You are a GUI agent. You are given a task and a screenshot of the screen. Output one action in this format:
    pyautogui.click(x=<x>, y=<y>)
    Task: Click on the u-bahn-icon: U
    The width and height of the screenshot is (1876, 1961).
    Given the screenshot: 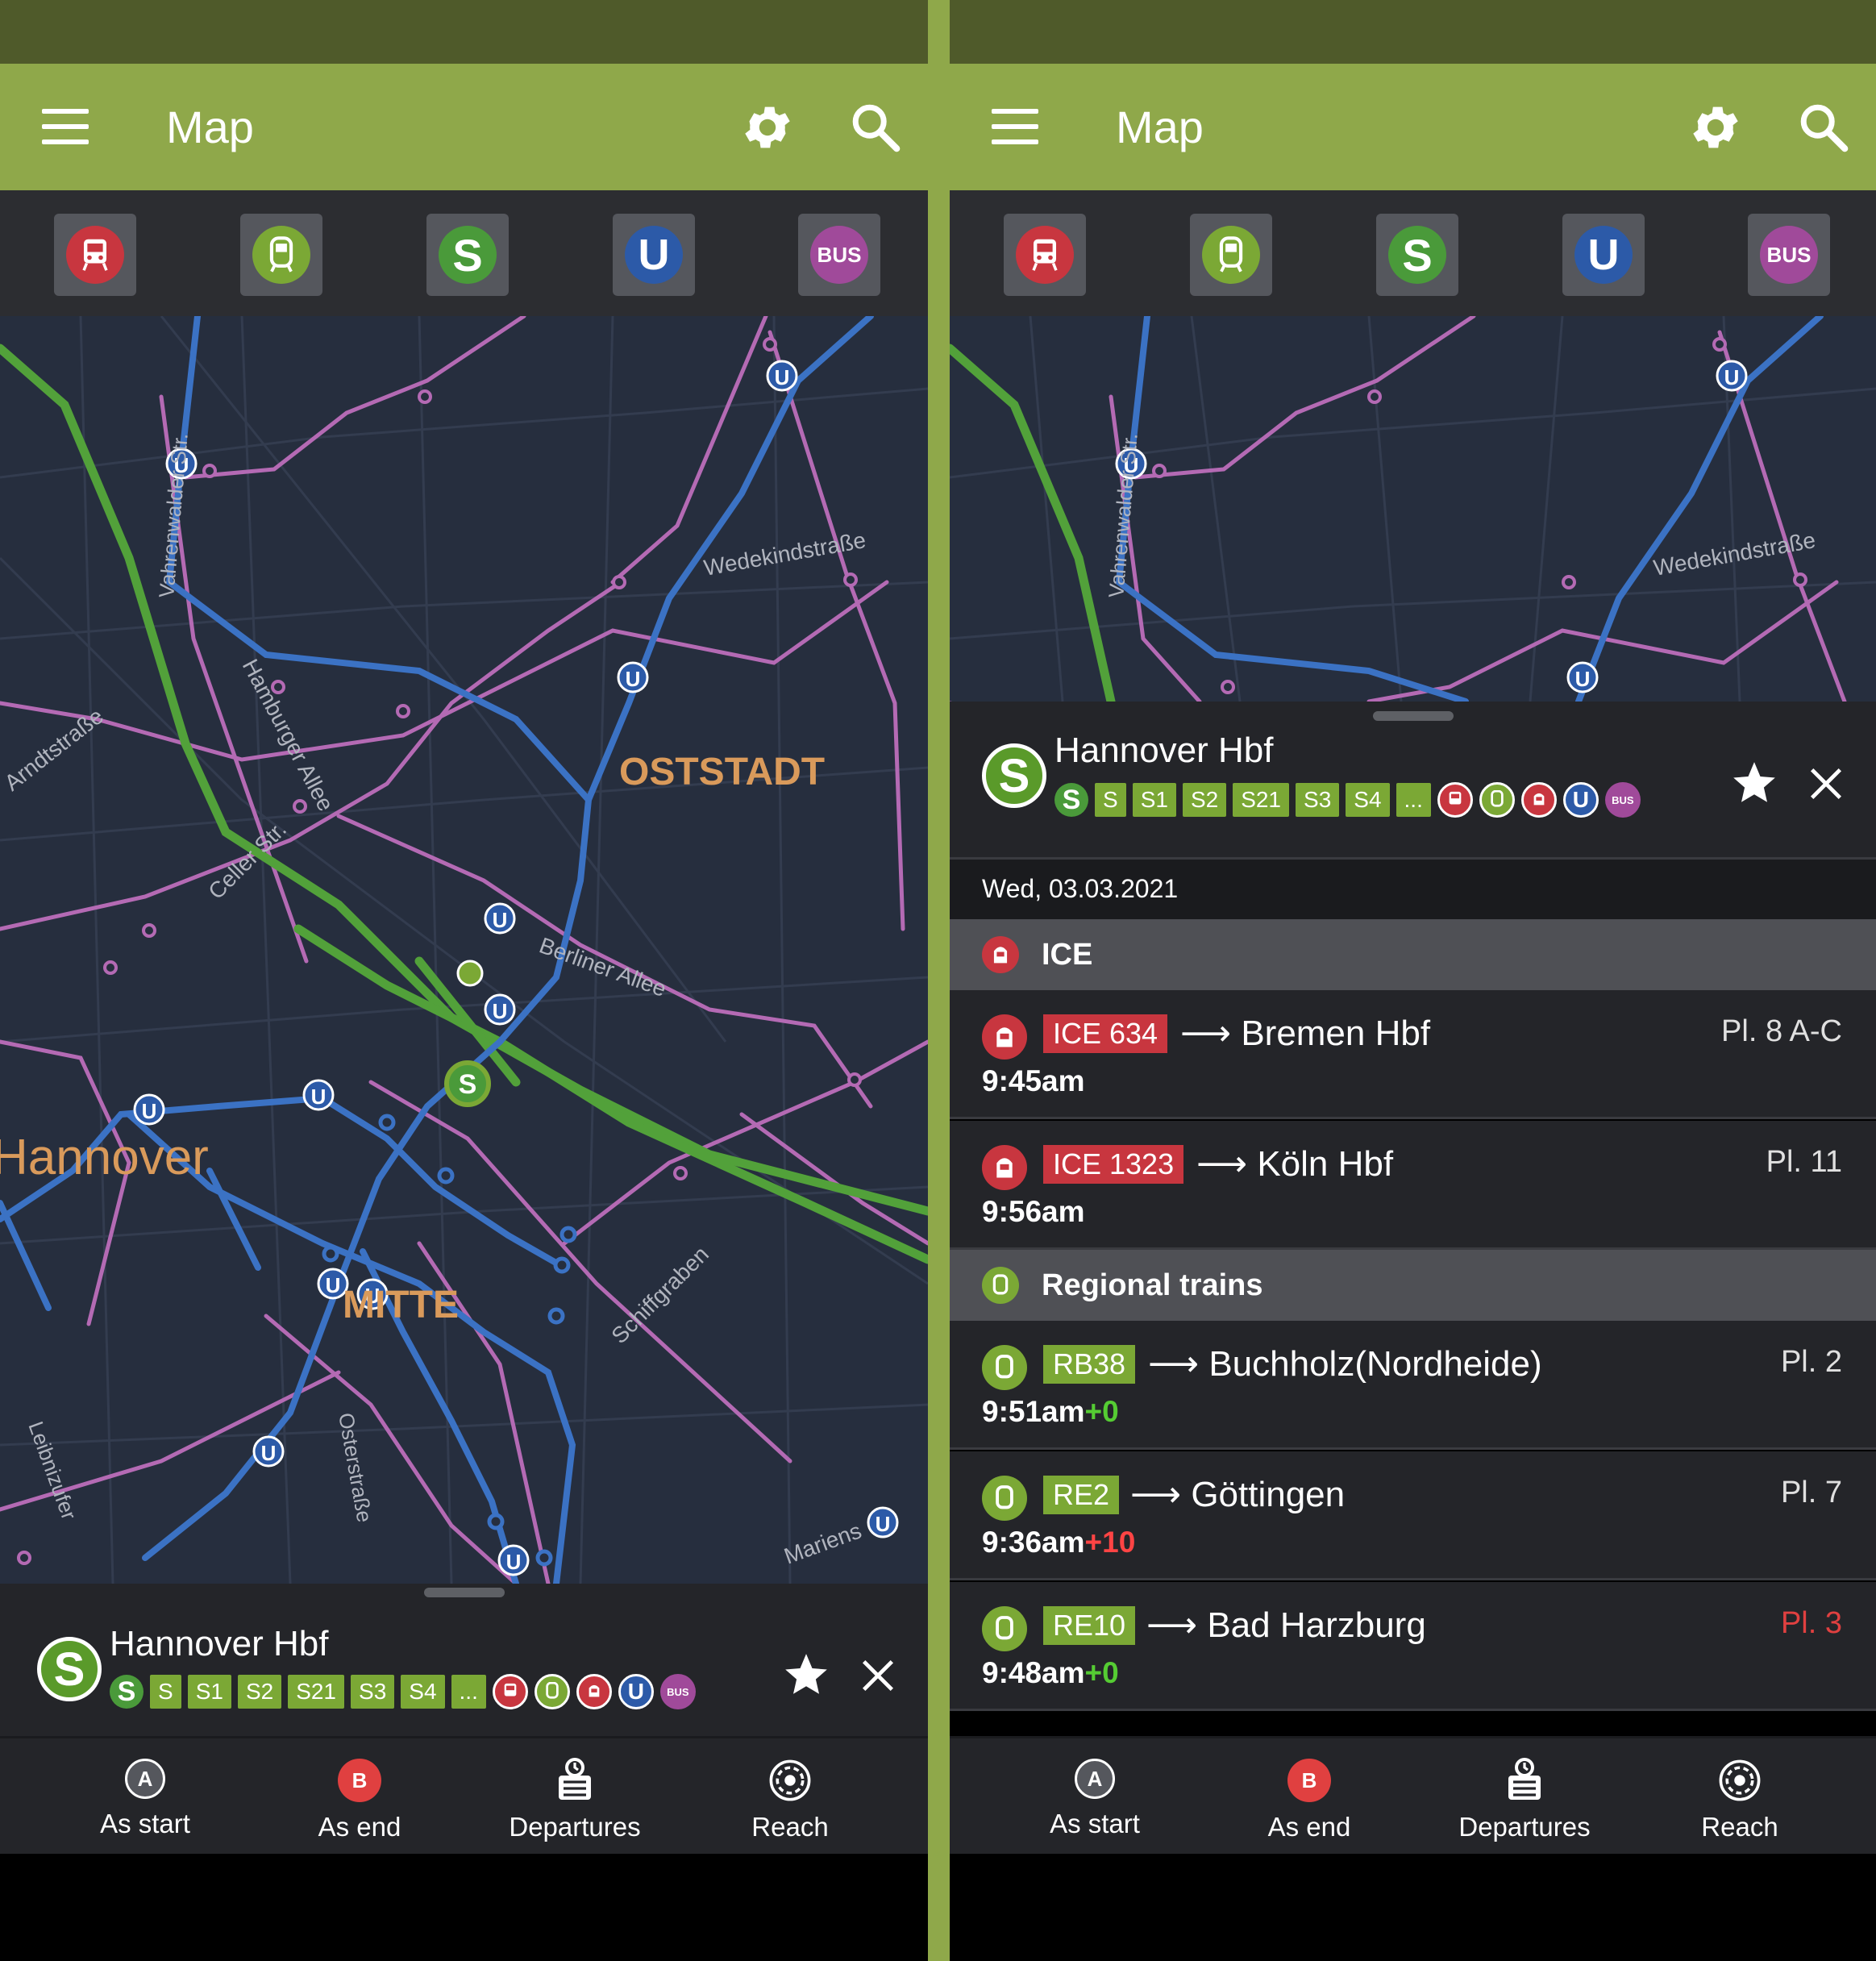 What is the action you would take?
    pyautogui.click(x=1603, y=255)
    